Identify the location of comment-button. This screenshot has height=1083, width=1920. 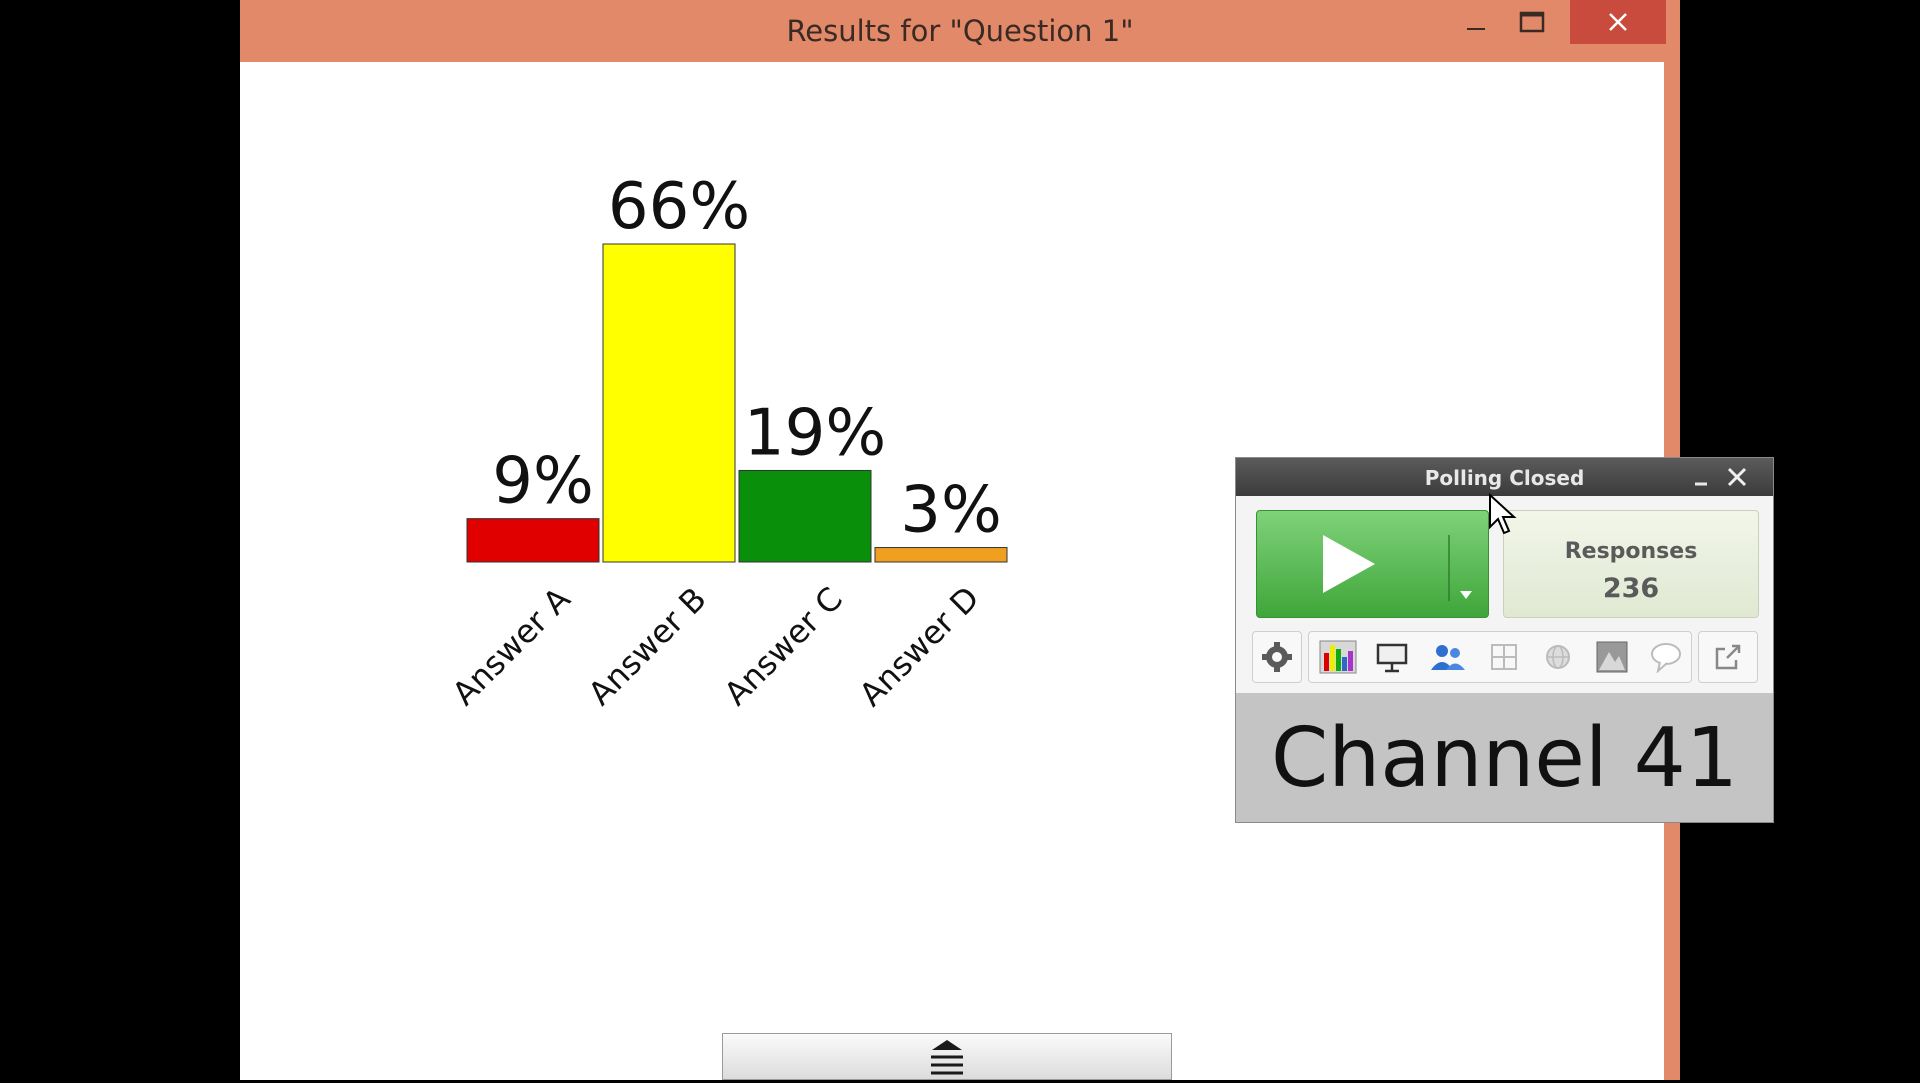
(1666, 657).